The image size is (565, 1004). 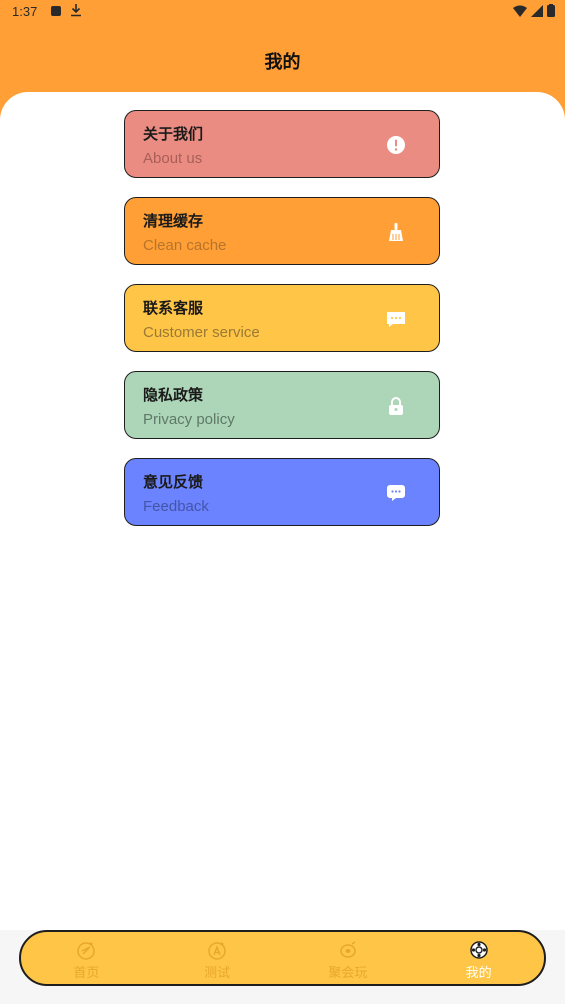 I want to click on card-title: 隐私政策, so click(x=173, y=395).